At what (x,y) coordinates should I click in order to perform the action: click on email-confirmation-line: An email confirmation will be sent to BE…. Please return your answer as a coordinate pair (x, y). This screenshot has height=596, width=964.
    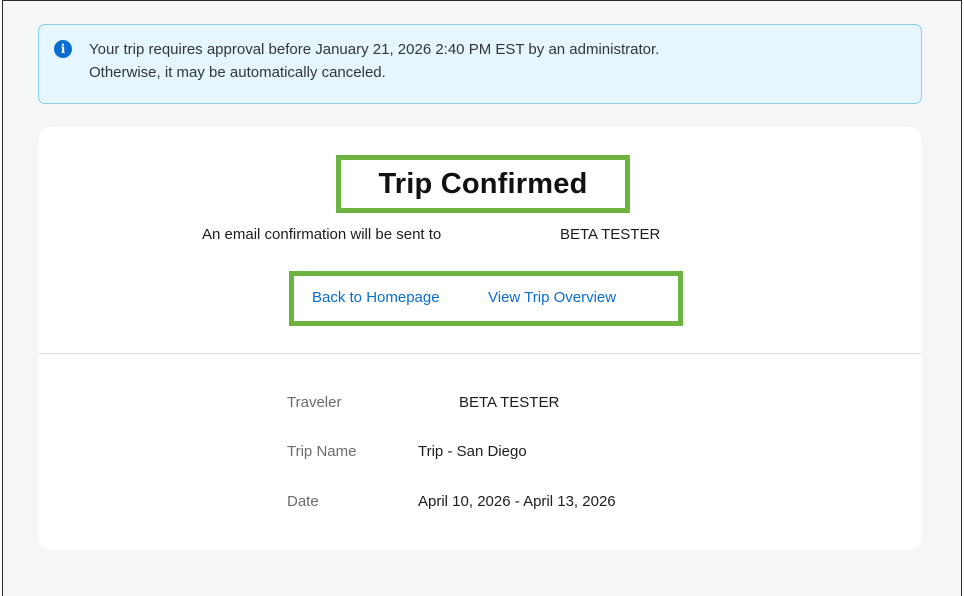
    Looking at the image, I should click on (480, 235).